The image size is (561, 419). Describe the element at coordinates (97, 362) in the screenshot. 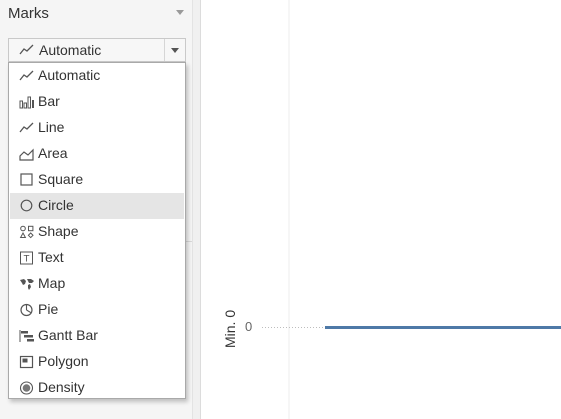

I see `menu-item-polygon: Polygon` at that location.